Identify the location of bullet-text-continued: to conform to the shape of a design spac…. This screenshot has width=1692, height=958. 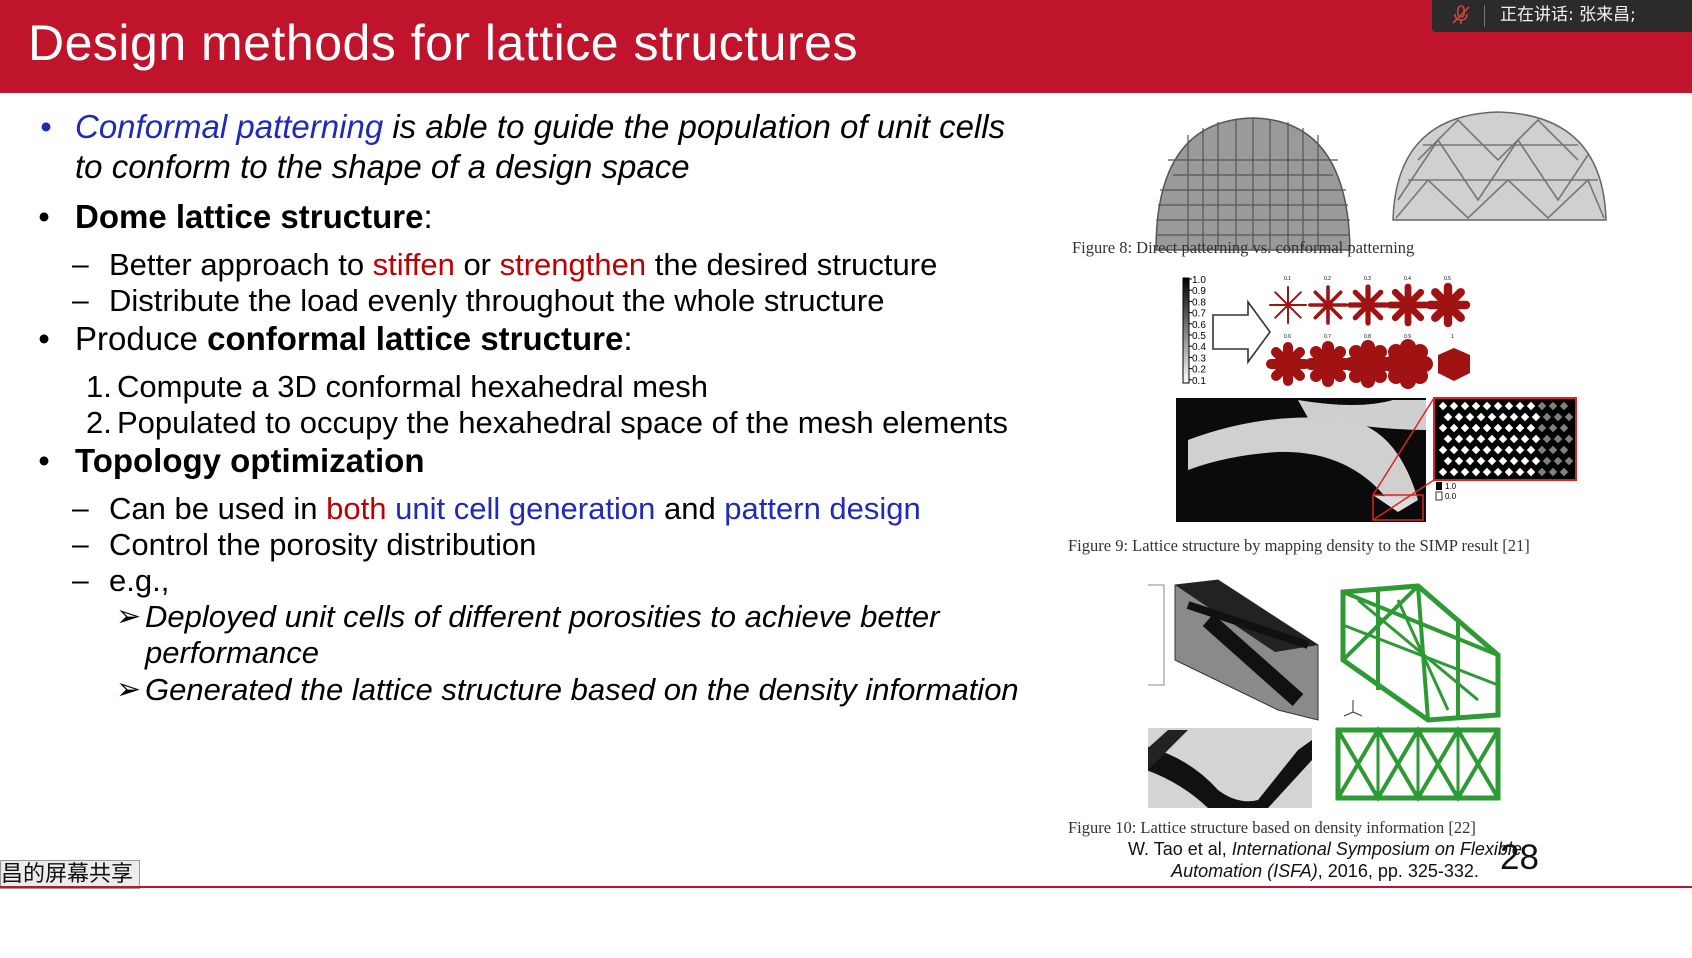
(382, 166).